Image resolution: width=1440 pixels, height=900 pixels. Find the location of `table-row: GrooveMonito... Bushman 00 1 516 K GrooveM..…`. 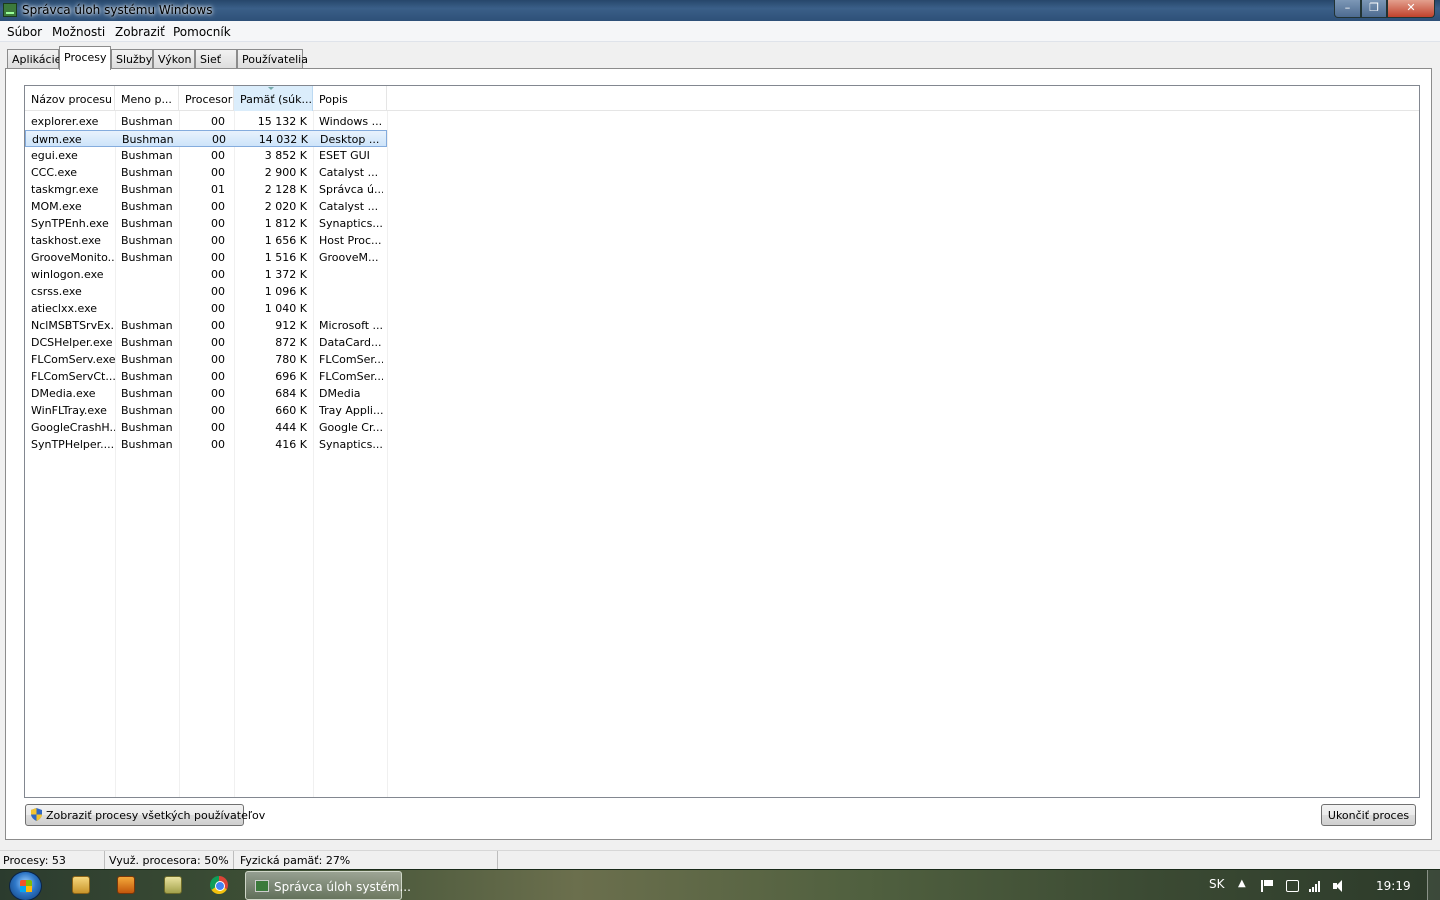

table-row: GrooveMonito... Bushman 00 1 516 K GrooveM..… is located at coordinates (206, 257).